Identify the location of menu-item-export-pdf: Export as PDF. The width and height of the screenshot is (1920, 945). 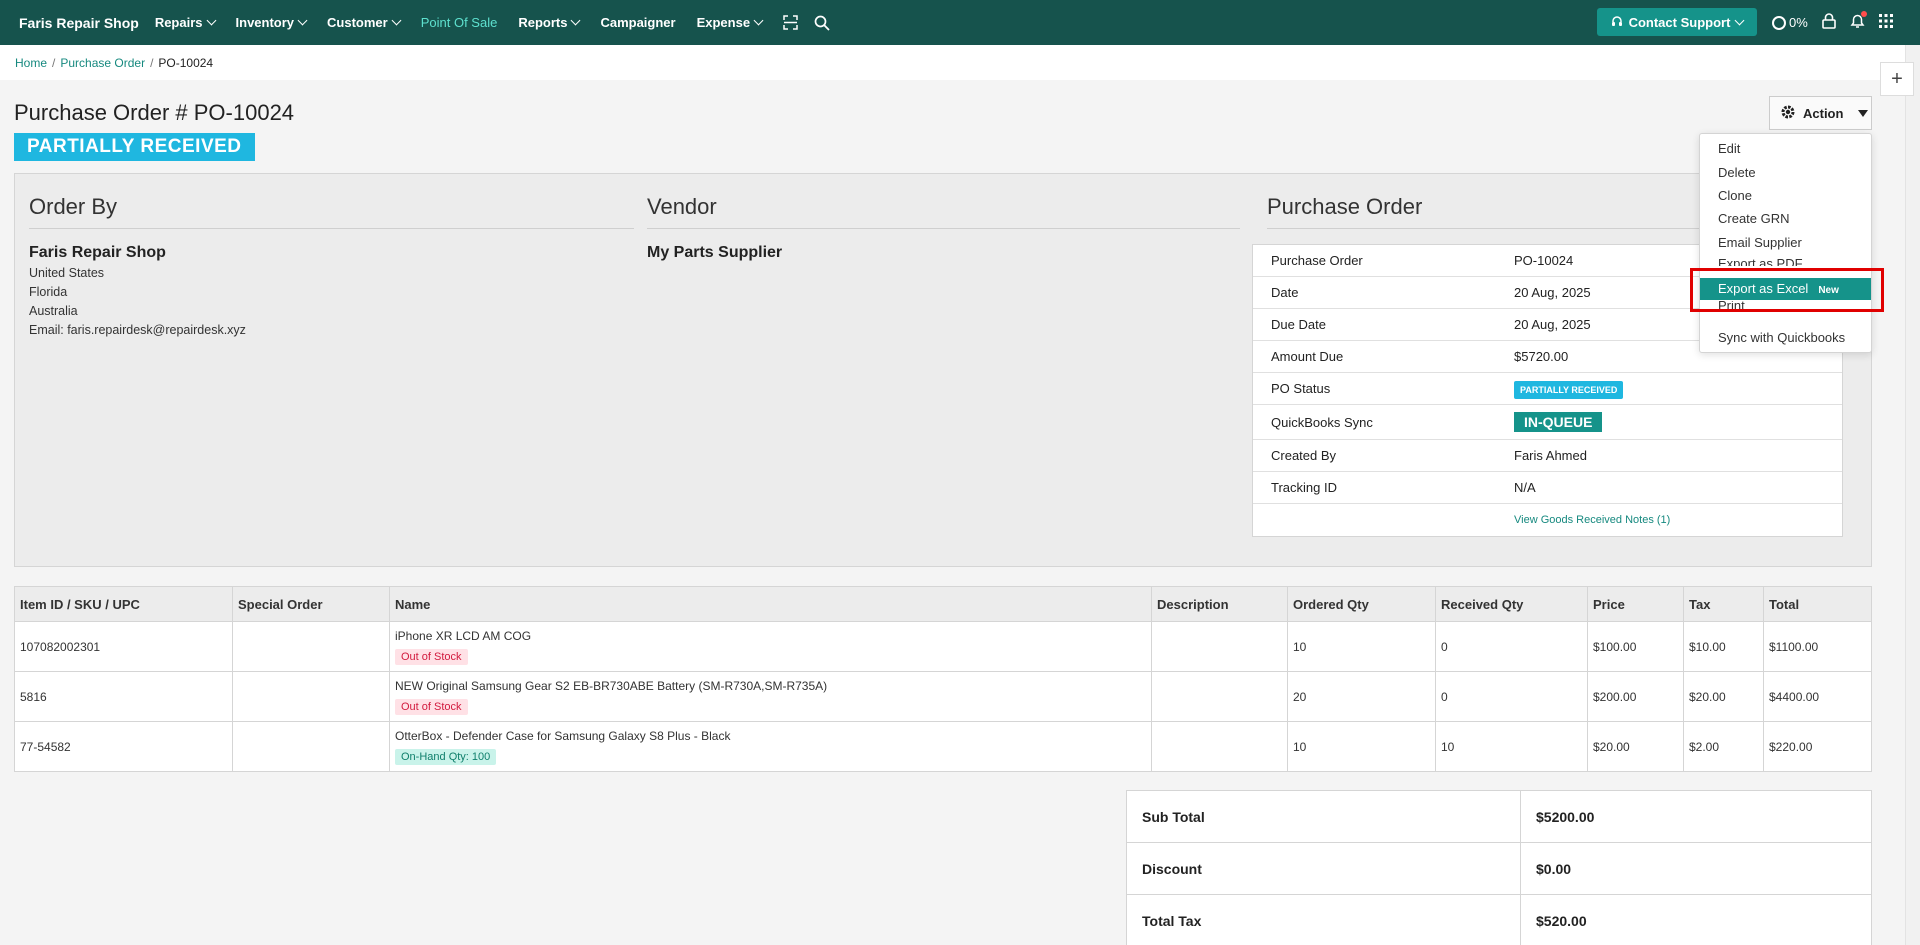
(1785, 259).